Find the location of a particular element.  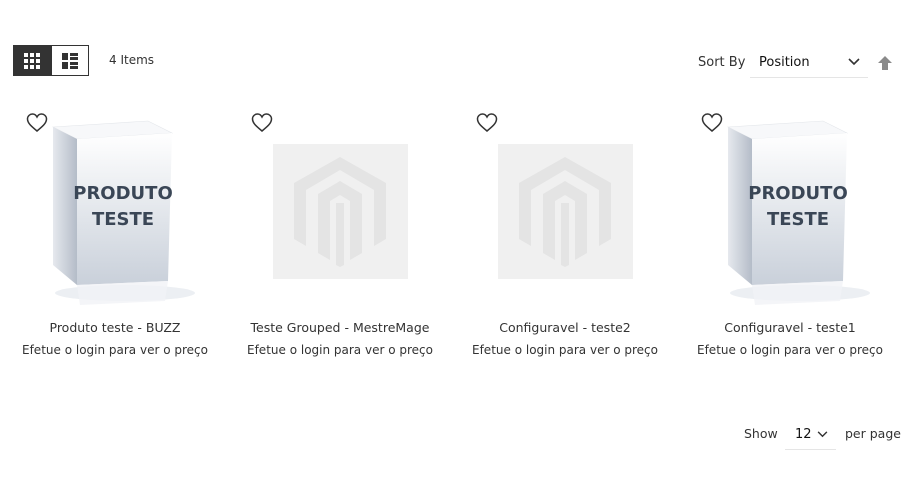

sorter-select: Position is located at coordinates (809, 62).